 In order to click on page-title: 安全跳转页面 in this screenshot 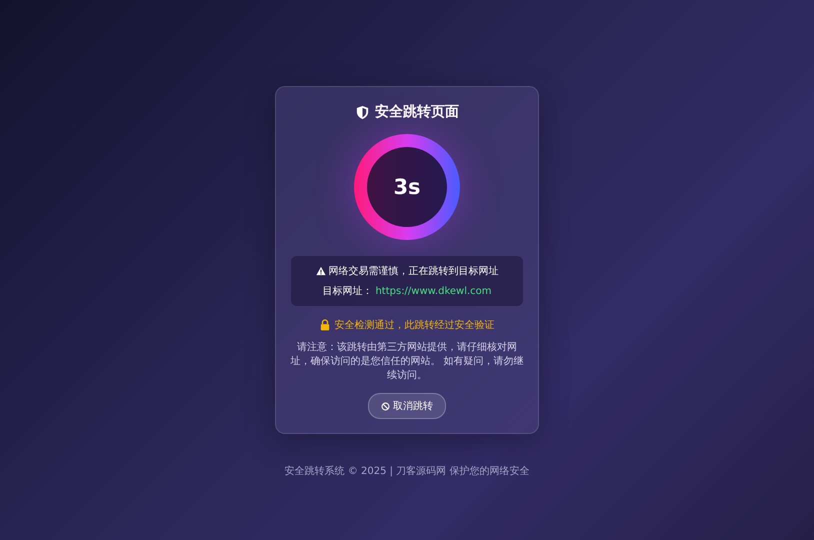, I will do `click(417, 112)`.